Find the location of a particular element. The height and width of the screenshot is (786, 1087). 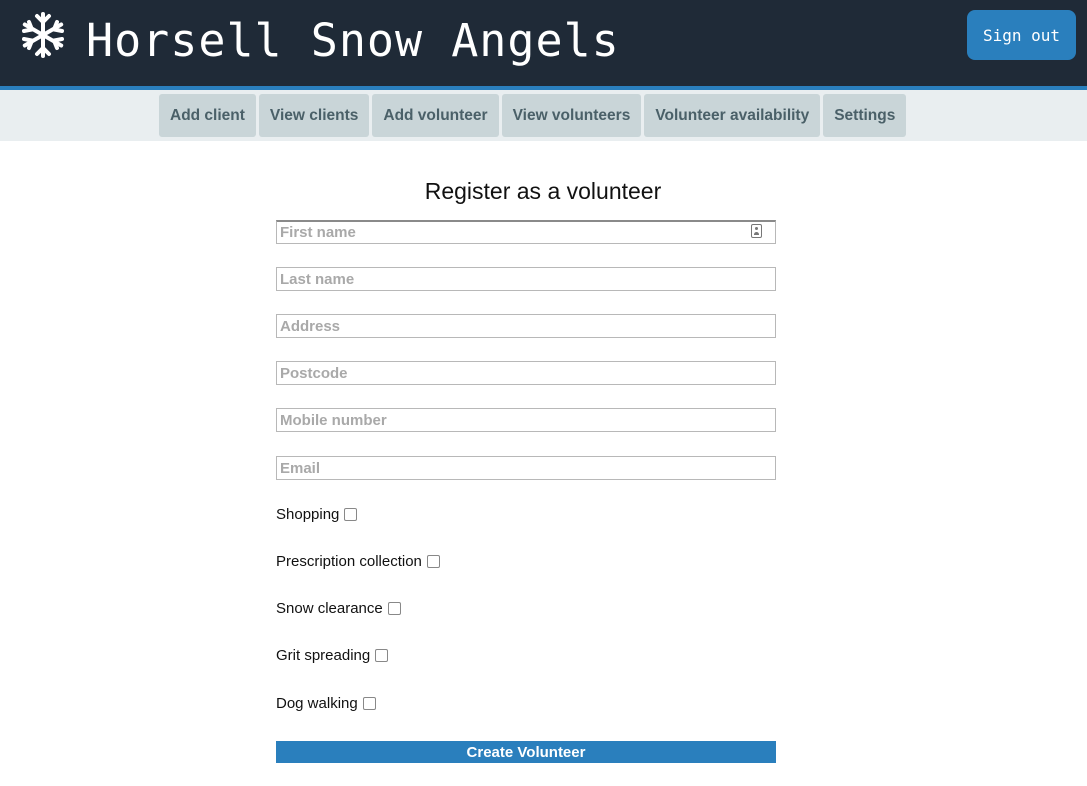

sign-out-button: Sign out is located at coordinates (1021, 35).